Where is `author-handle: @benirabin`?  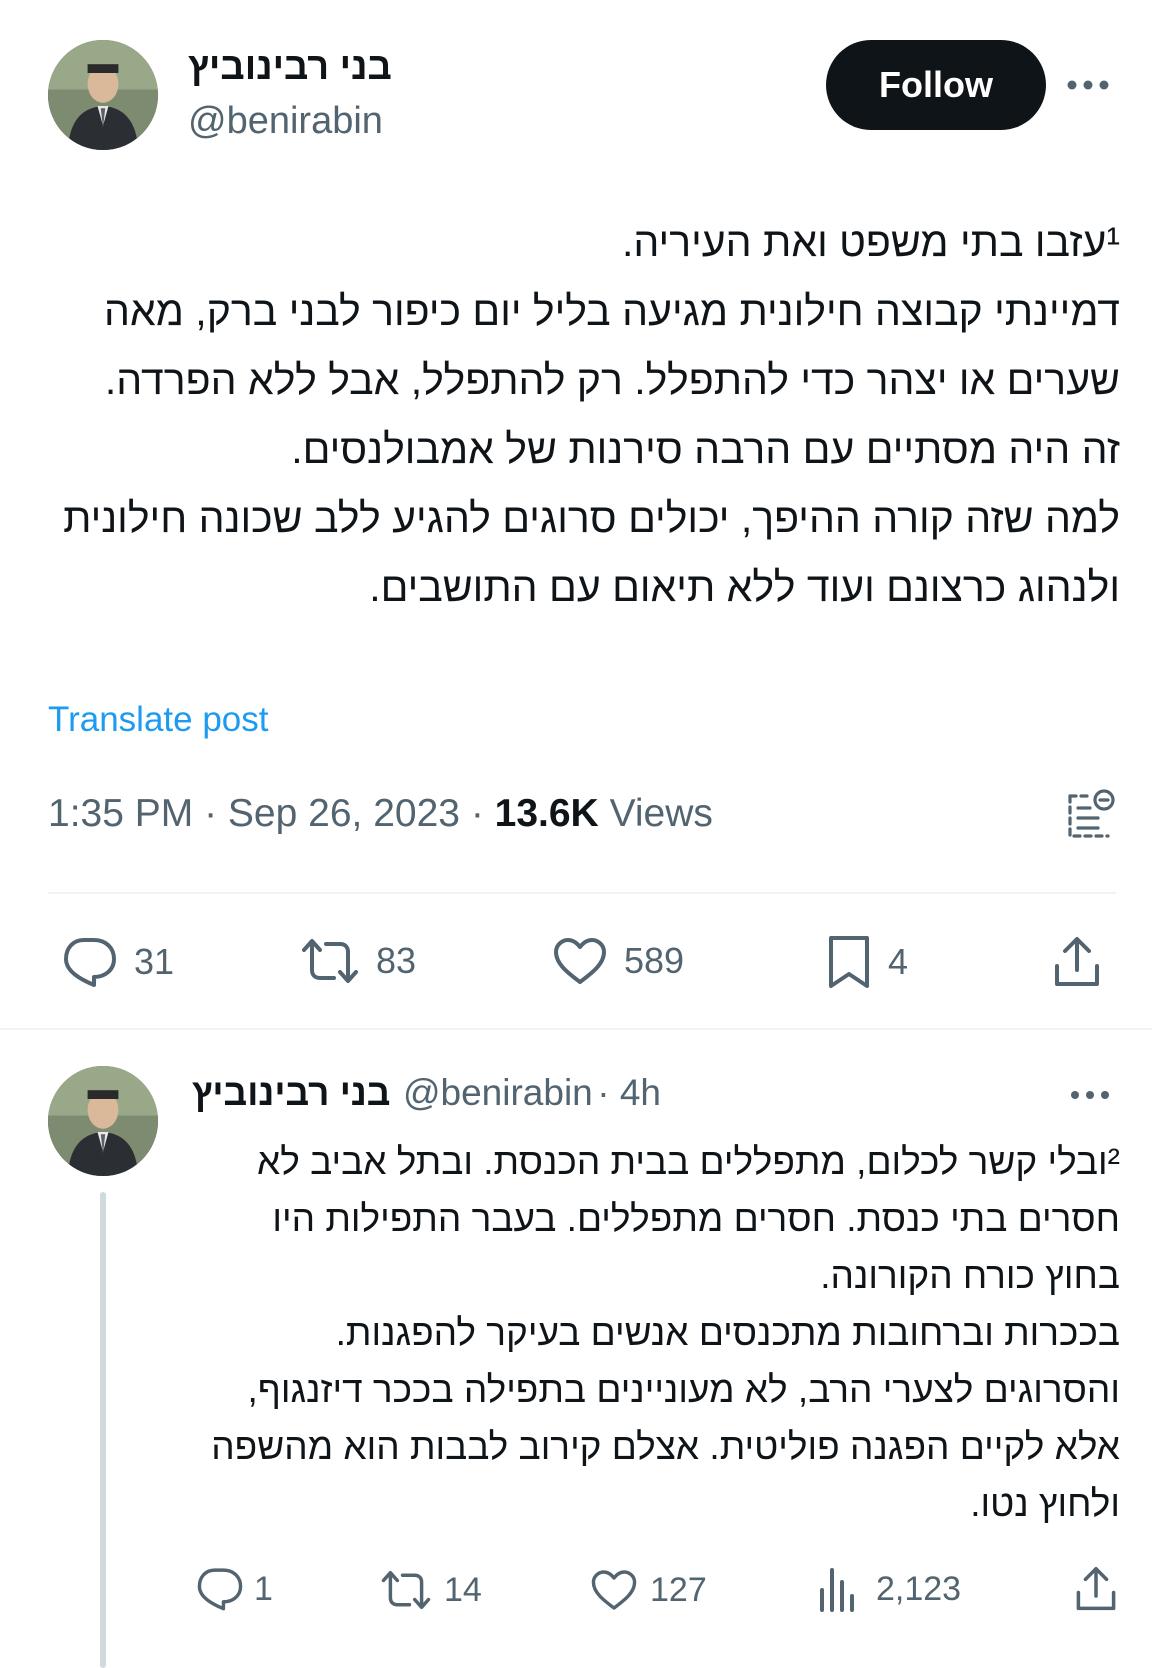 author-handle: @benirabin is located at coordinates (285, 121).